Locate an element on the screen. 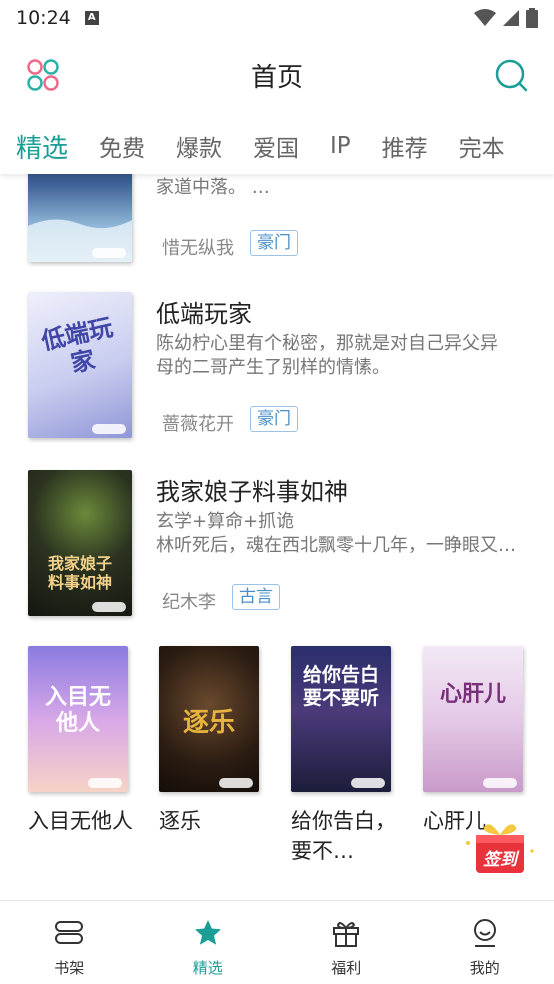 The height and width of the screenshot is (984, 554). nav-bookshelf: 书架 is located at coordinates (69, 942).